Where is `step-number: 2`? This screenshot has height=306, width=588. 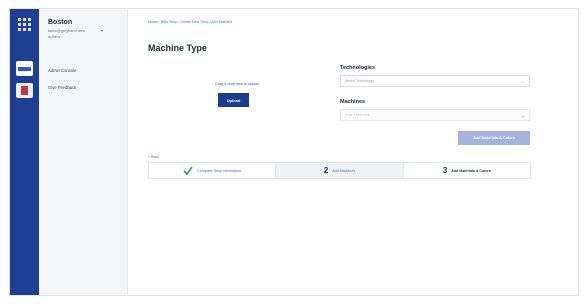 step-number: 2 is located at coordinates (326, 170).